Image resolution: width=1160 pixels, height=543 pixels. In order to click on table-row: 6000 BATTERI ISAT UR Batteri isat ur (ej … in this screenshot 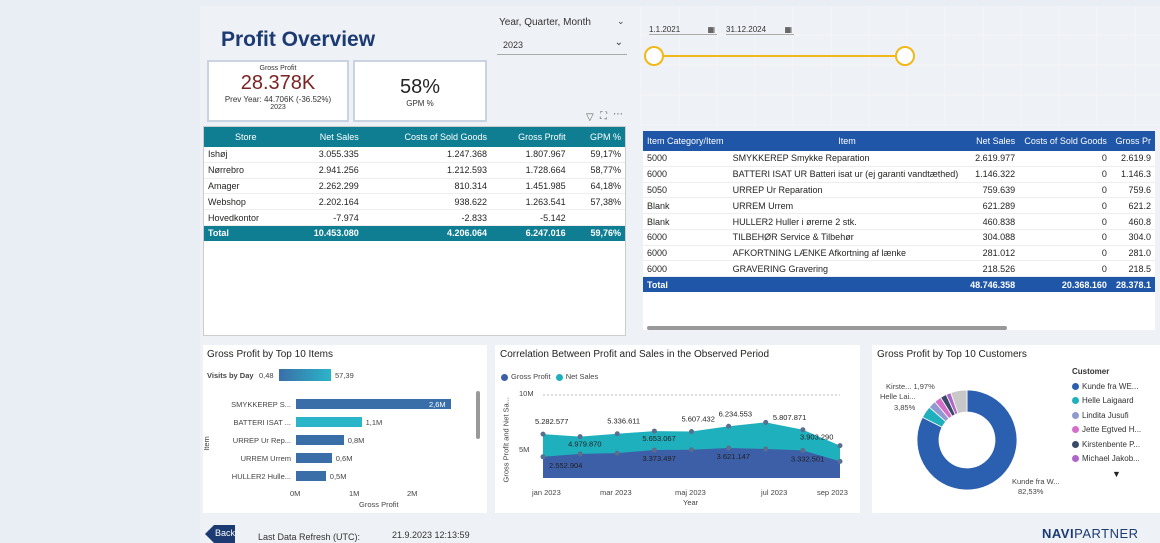, I will do `click(899, 174)`.